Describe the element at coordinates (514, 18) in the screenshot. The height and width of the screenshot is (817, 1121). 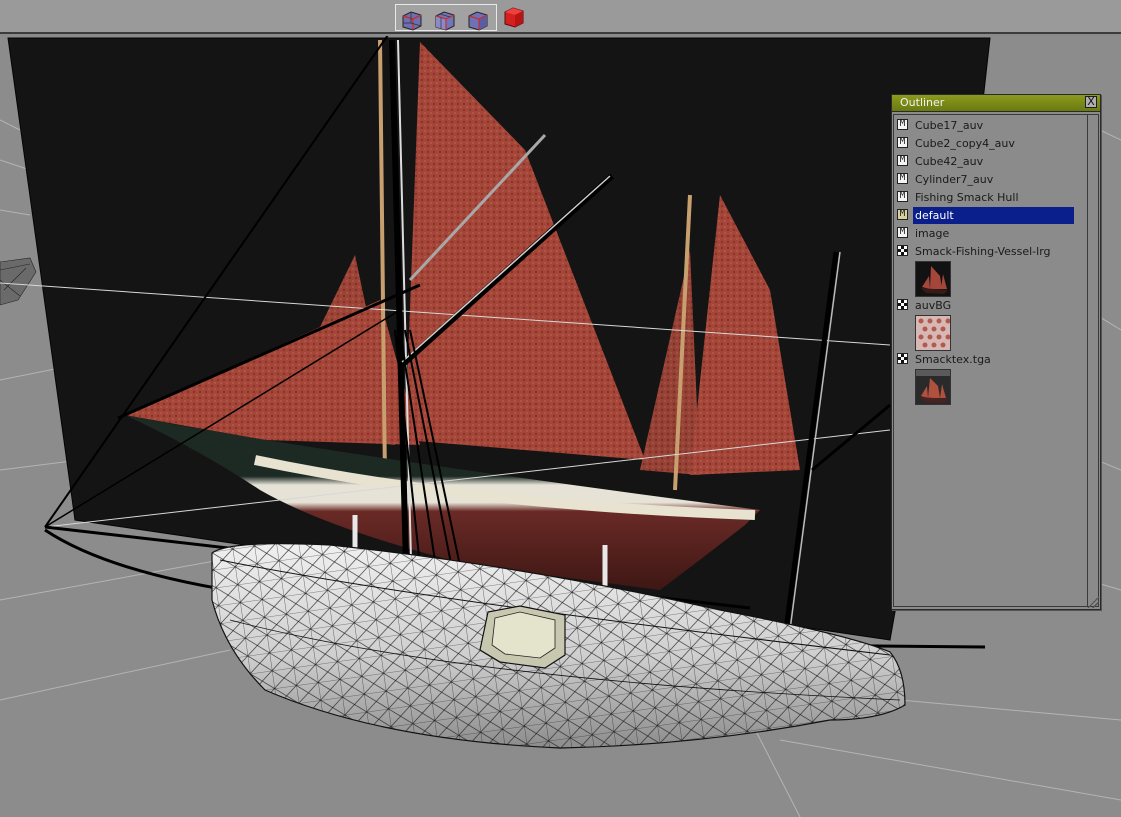
I see `solid-red-cube-icon` at that location.